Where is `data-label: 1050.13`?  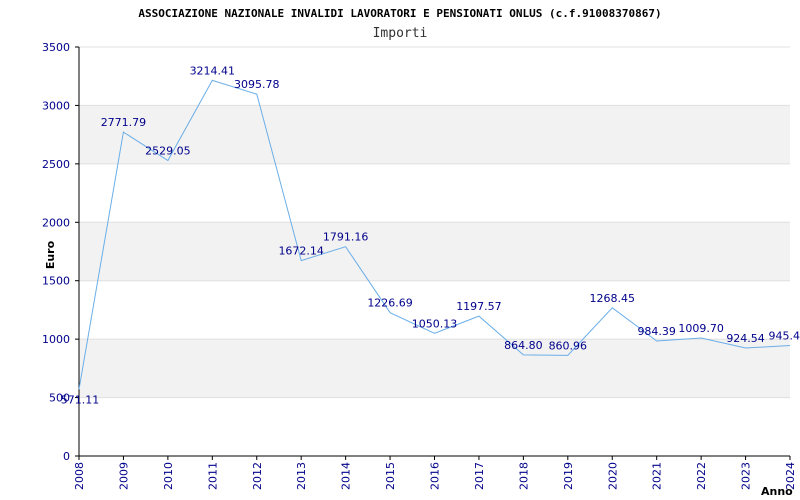
data-label: 1050.13 is located at coordinates (435, 323).